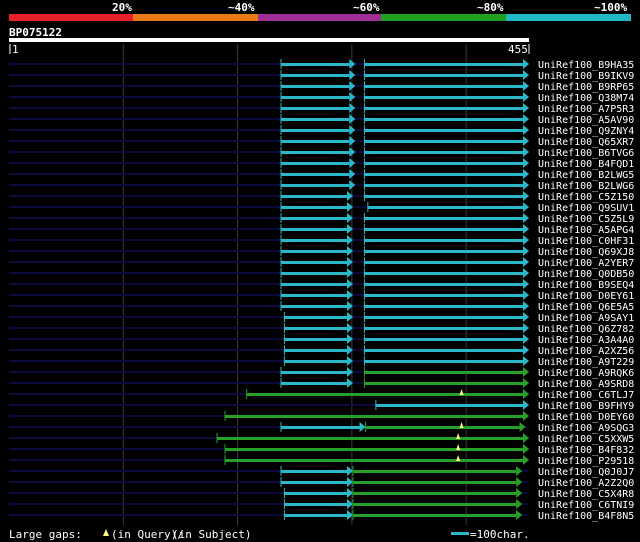 The height and width of the screenshot is (542, 640). What do you see at coordinates (586, 76) in the screenshot?
I see `hit-id-link: UniRef100_B9IKV9` at bounding box center [586, 76].